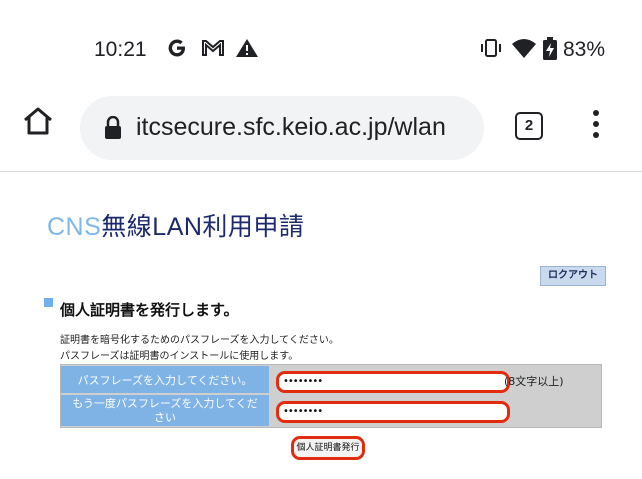 The width and height of the screenshot is (642, 479). What do you see at coordinates (203, 227) in the screenshot?
I see `page-title-main: 無線LAN利用申請` at bounding box center [203, 227].